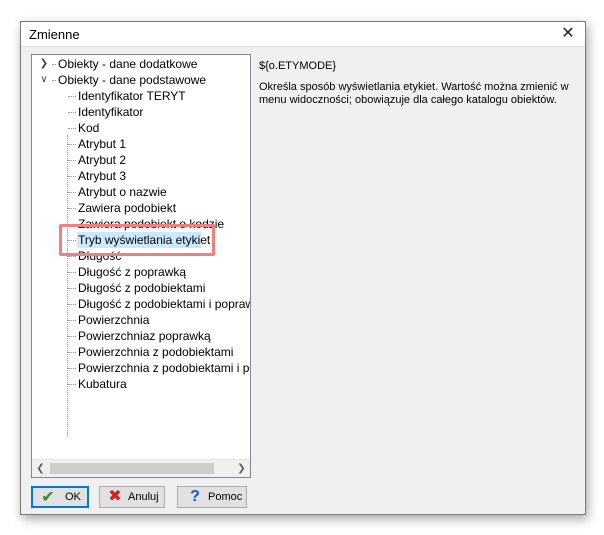 The image size is (604, 535). I want to click on help-button: ? Pomoc, so click(212, 497).